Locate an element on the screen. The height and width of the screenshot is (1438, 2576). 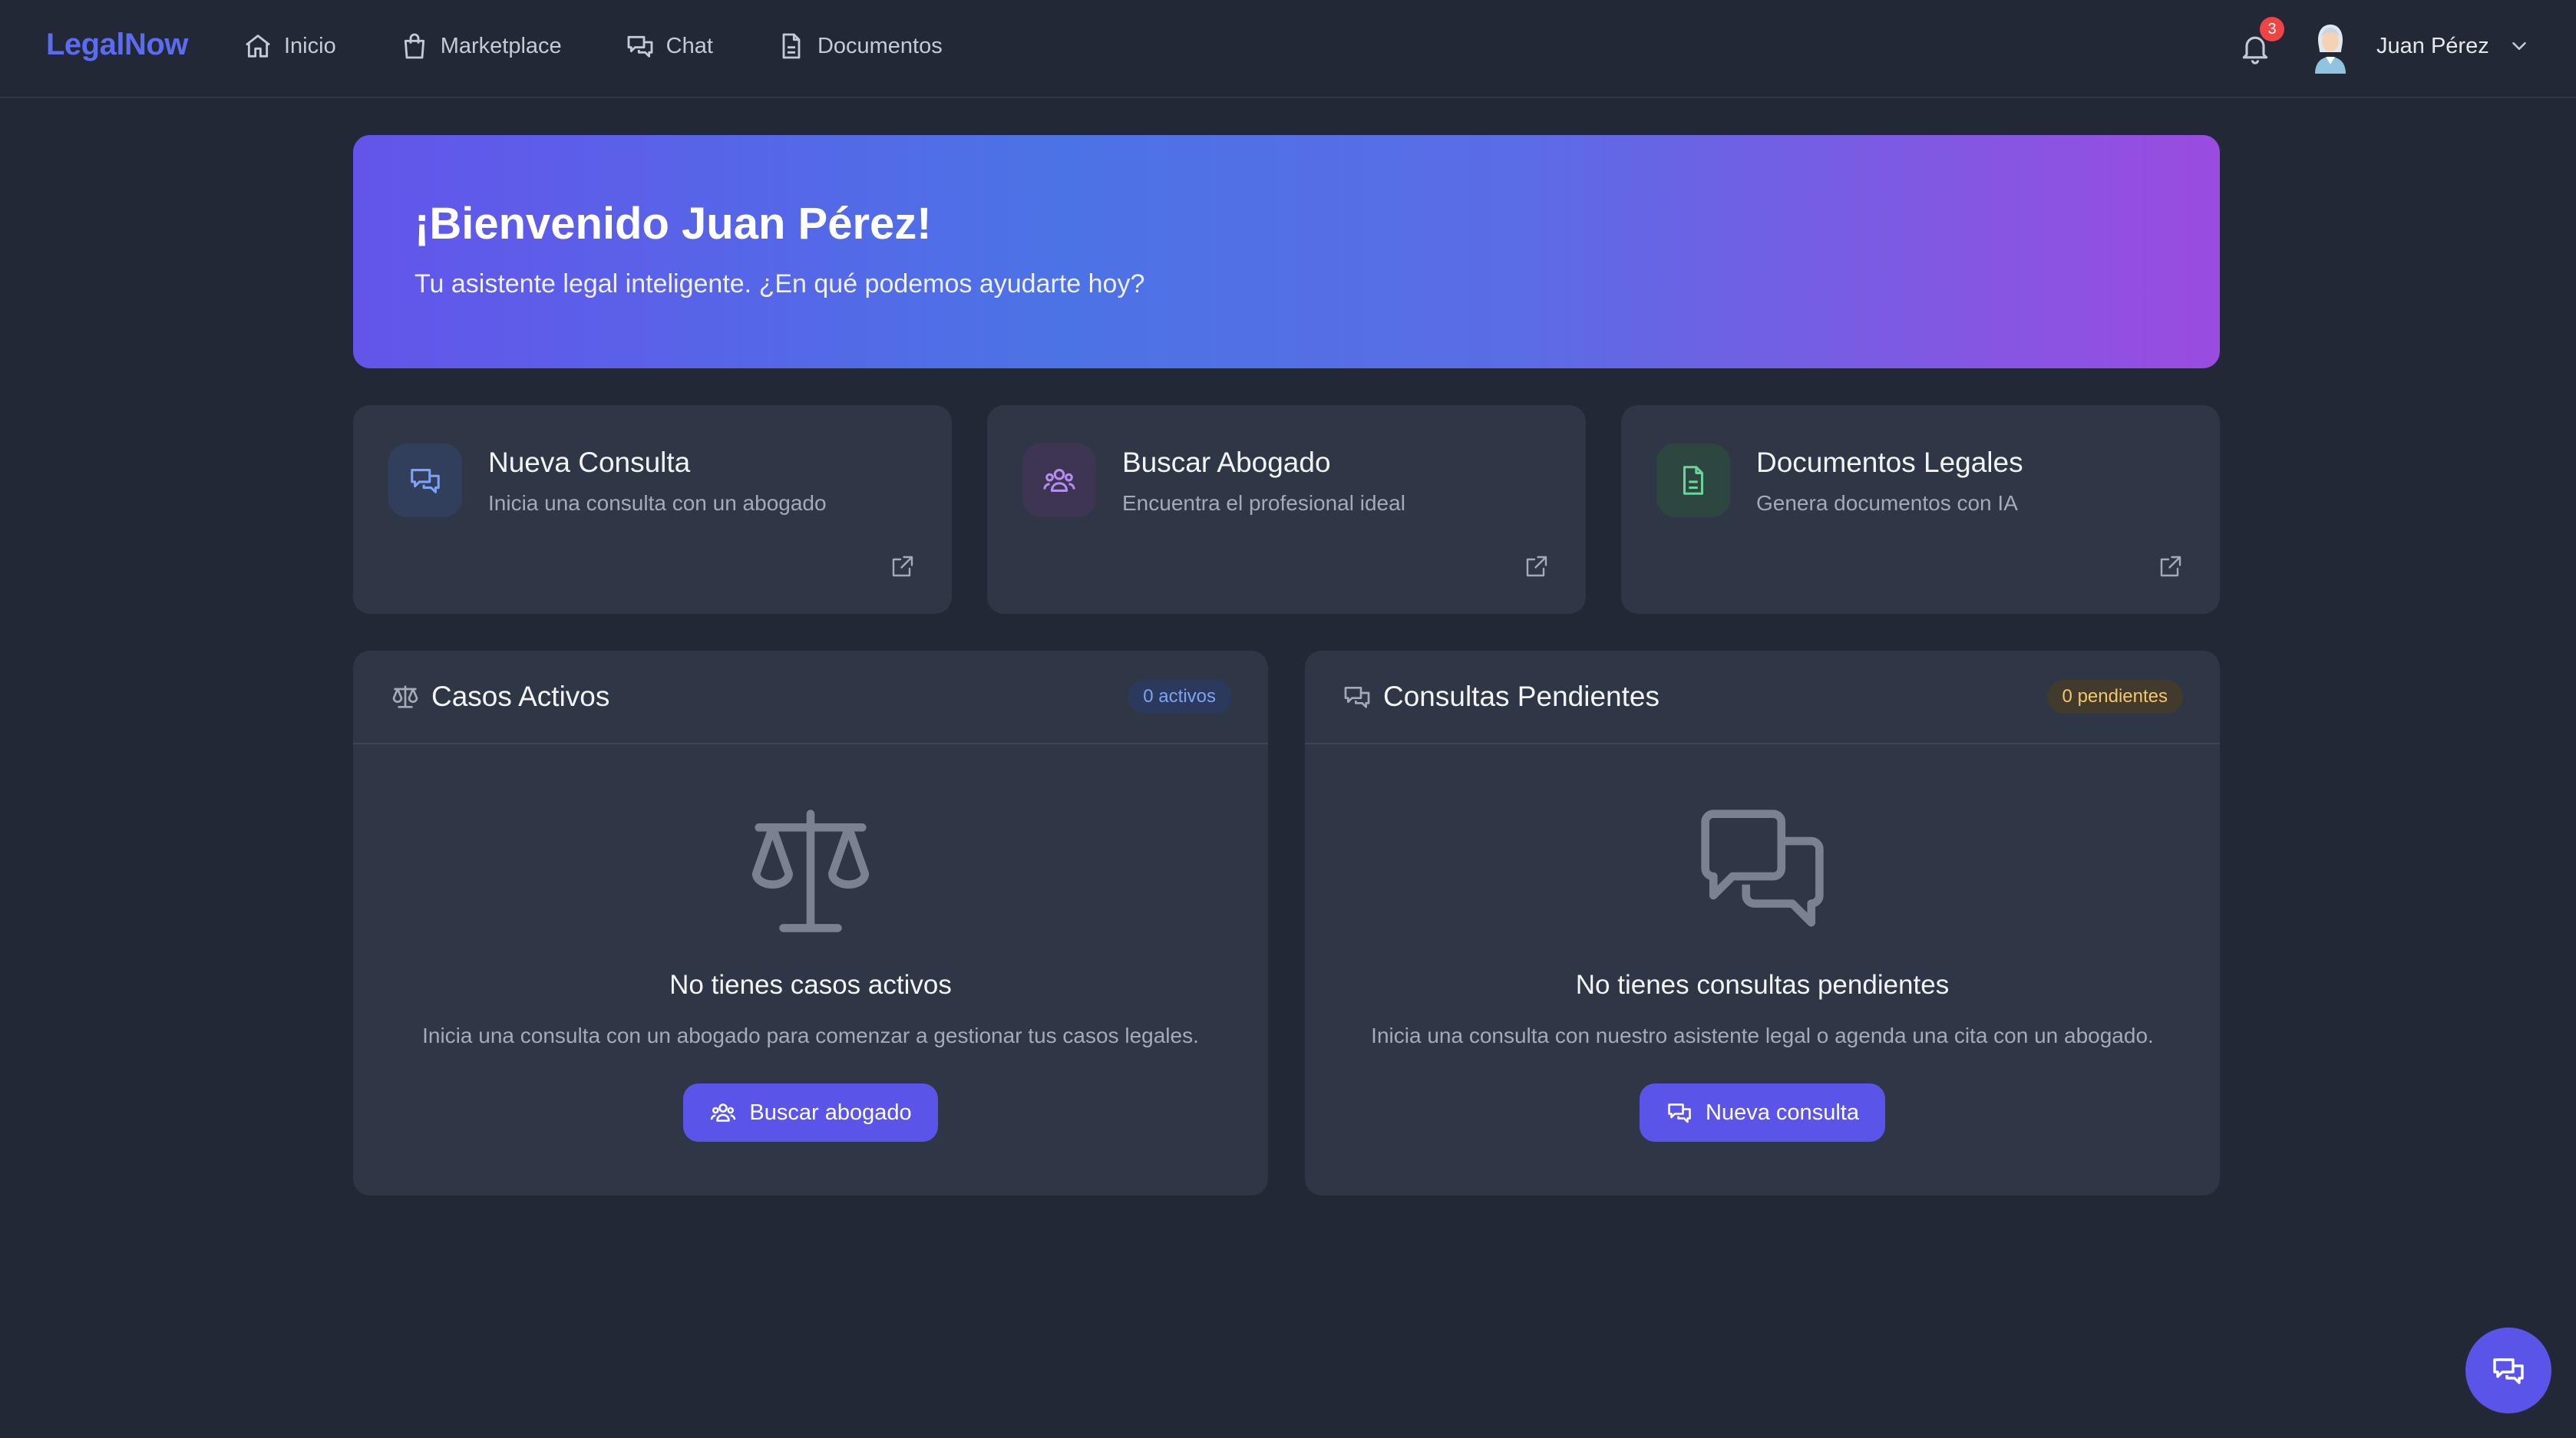
nav-item-documentos: Documentos is located at coordinates (859, 46).